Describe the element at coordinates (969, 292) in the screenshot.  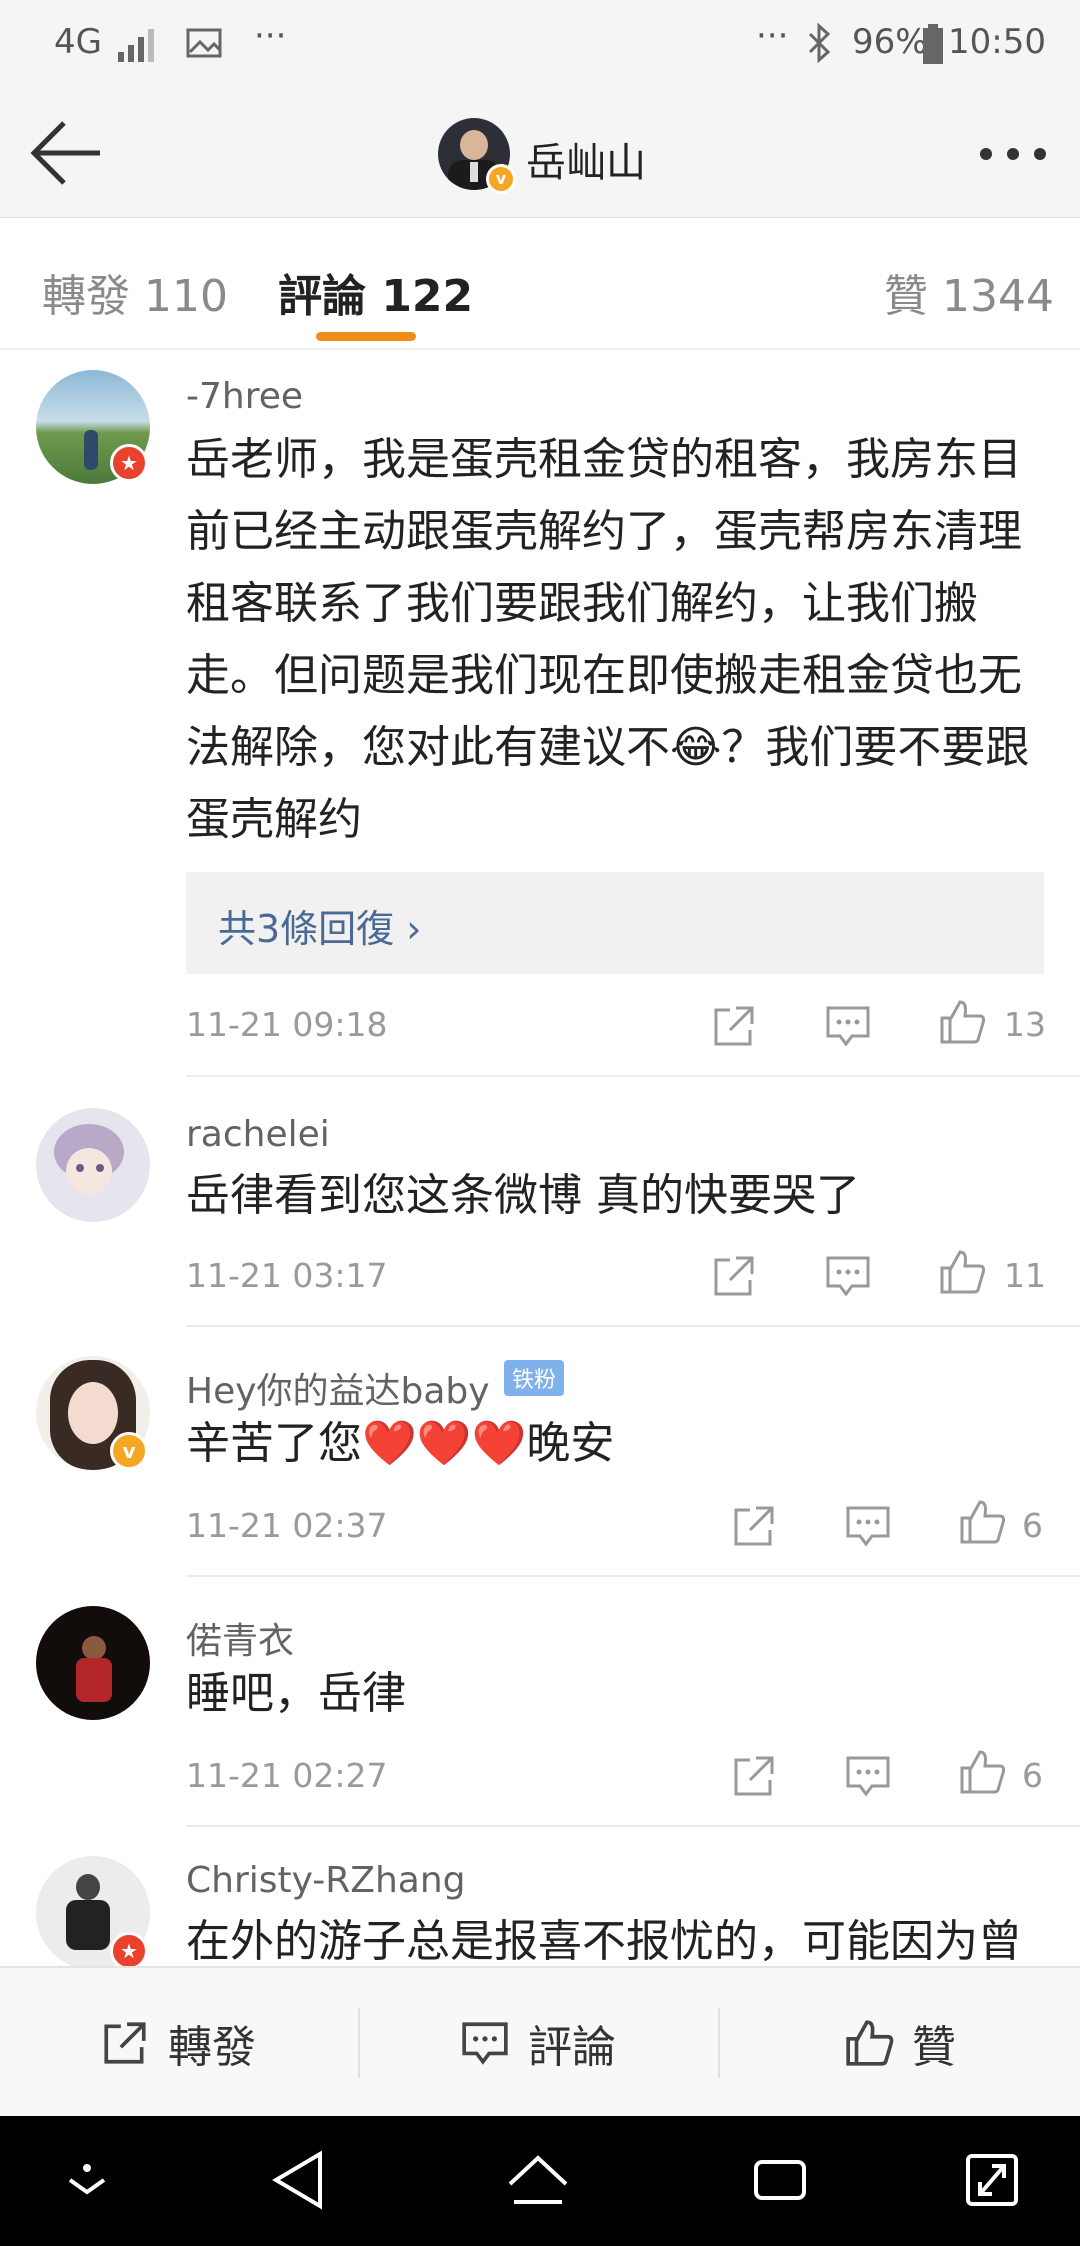
I see `tab-likes: 贊 1344` at that location.